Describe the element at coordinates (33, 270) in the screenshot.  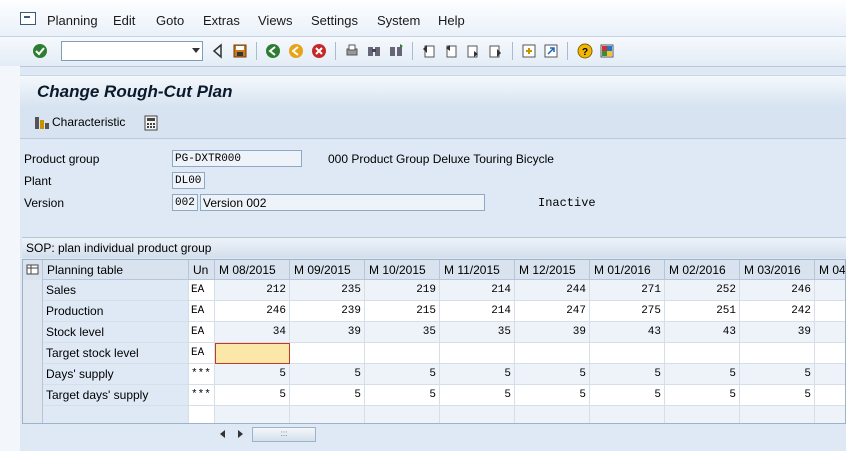
I see `table-settings-icon` at that location.